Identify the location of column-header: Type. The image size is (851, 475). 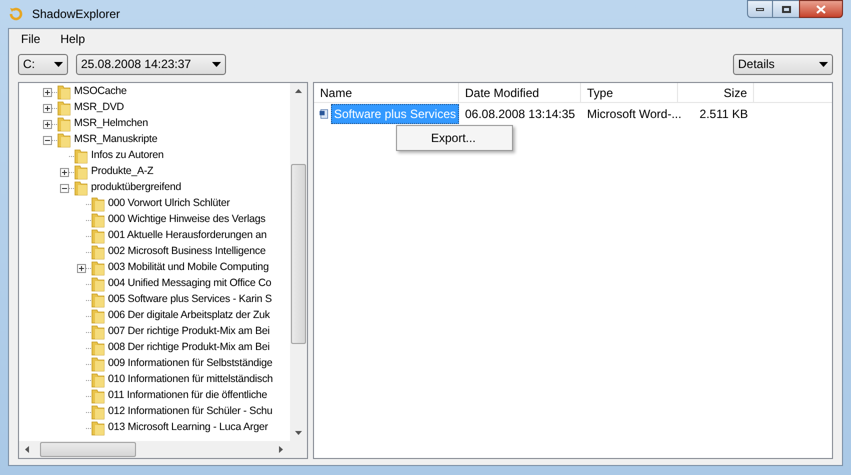
(629, 92).